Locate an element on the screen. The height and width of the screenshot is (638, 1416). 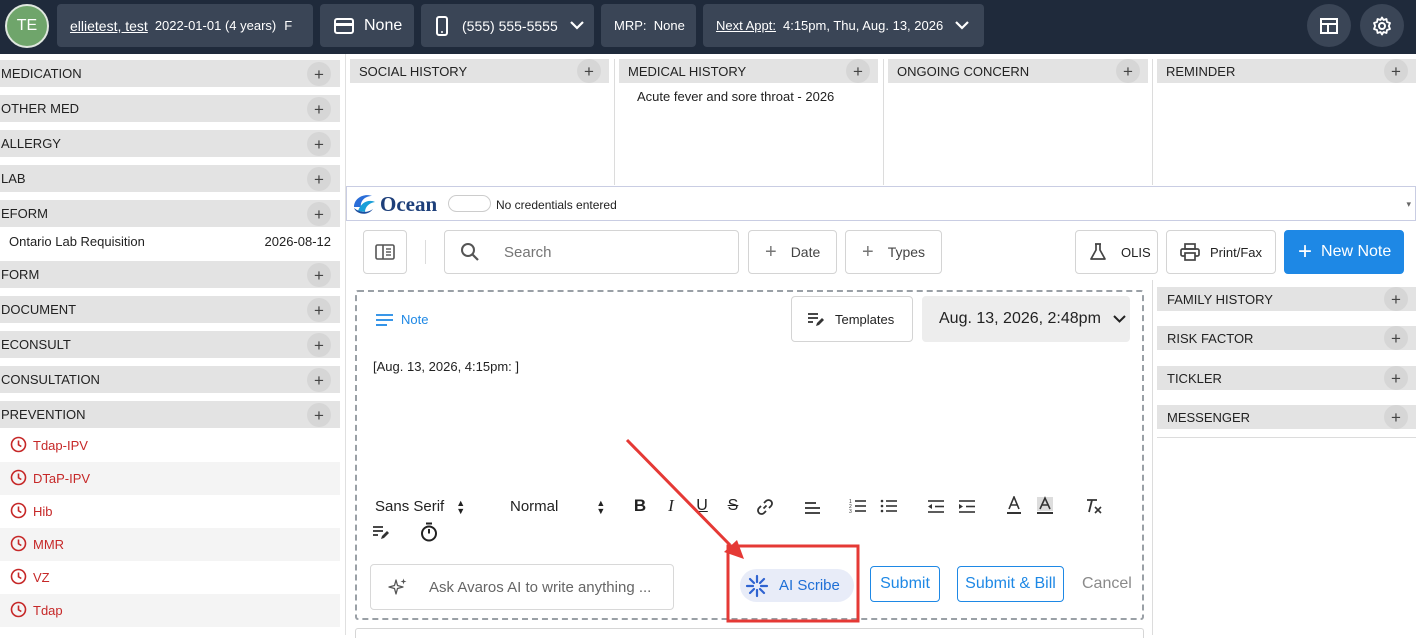
search-field is located at coordinates (591, 252).